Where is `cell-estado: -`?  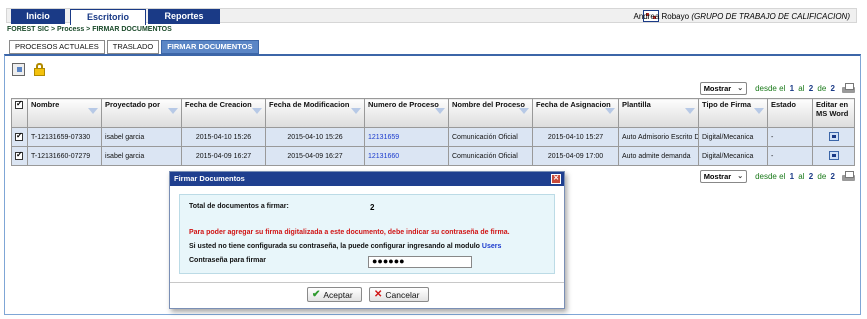
cell-estado: - is located at coordinates (790, 137).